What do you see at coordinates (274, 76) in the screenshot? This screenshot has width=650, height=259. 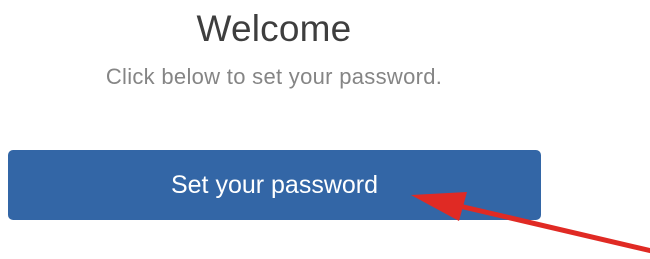 I see `welcome-subtitle: Click below to set your password.` at bounding box center [274, 76].